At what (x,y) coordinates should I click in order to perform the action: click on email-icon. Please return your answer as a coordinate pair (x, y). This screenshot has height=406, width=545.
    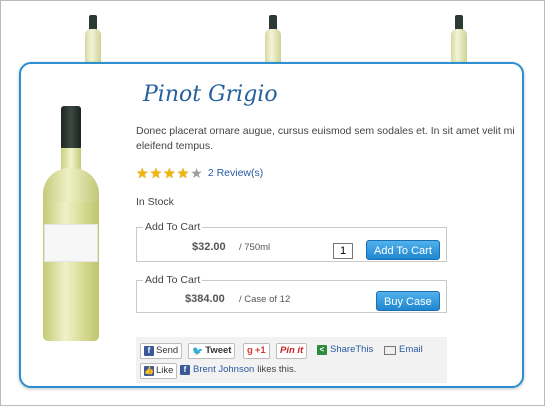
    Looking at the image, I should click on (390, 350).